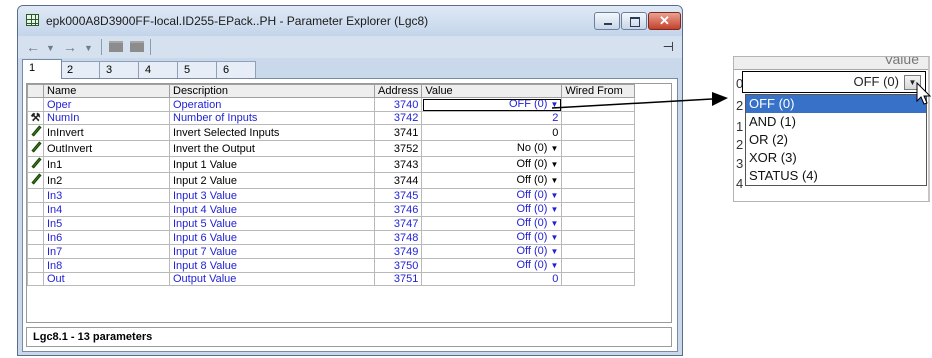 The height and width of the screenshot is (358, 932). I want to click on name-cell: In8, so click(106, 265).